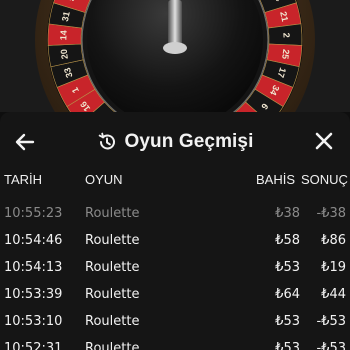  Describe the element at coordinates (333, 267) in the screenshot. I see `row-result: ₺19` at that location.